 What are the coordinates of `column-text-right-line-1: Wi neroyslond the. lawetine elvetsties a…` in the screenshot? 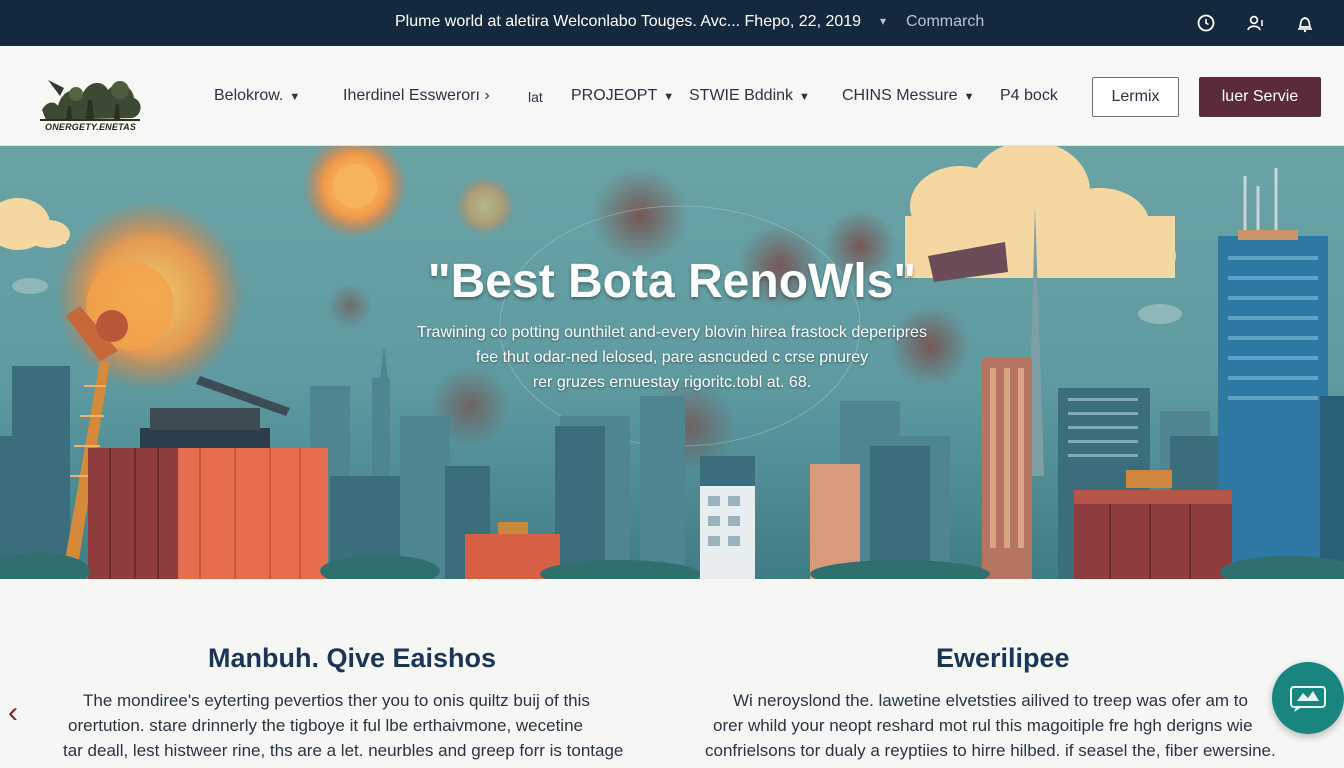 It's located at (990, 700).